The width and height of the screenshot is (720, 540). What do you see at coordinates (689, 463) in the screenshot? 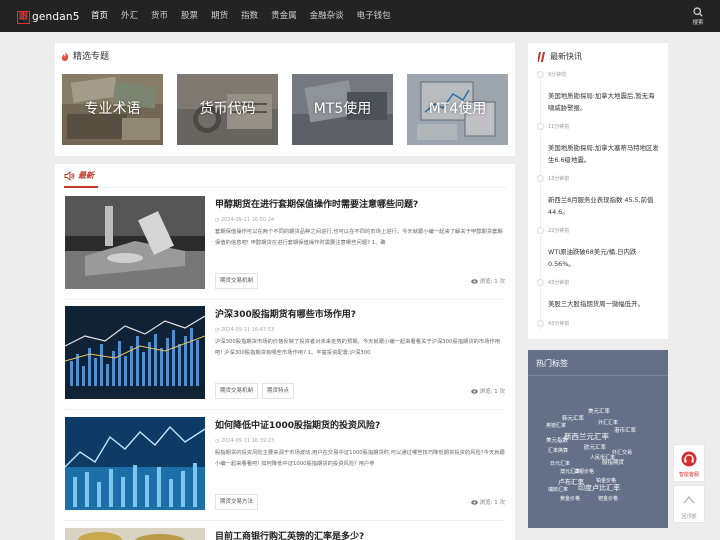
I see `smart-service-button: 智能客服` at bounding box center [689, 463].